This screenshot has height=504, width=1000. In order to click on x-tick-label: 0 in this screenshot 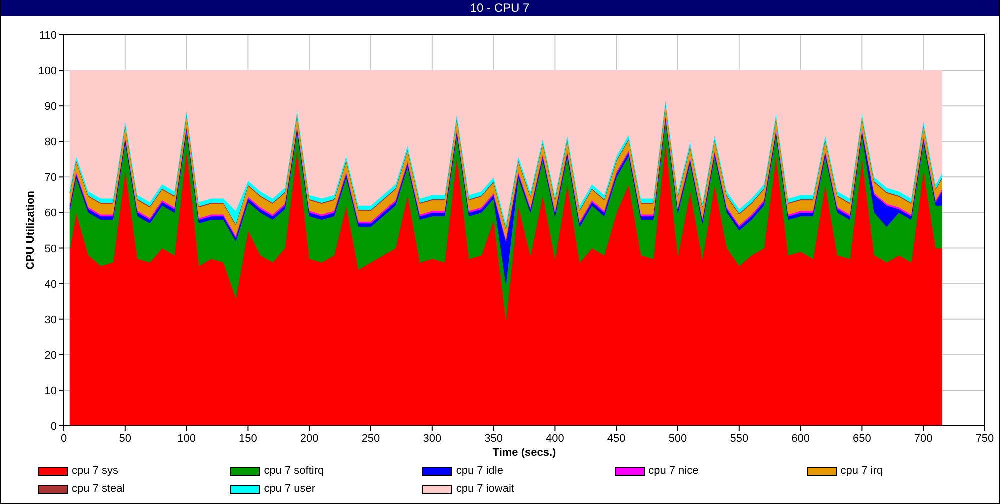, I will do `click(64, 439)`.